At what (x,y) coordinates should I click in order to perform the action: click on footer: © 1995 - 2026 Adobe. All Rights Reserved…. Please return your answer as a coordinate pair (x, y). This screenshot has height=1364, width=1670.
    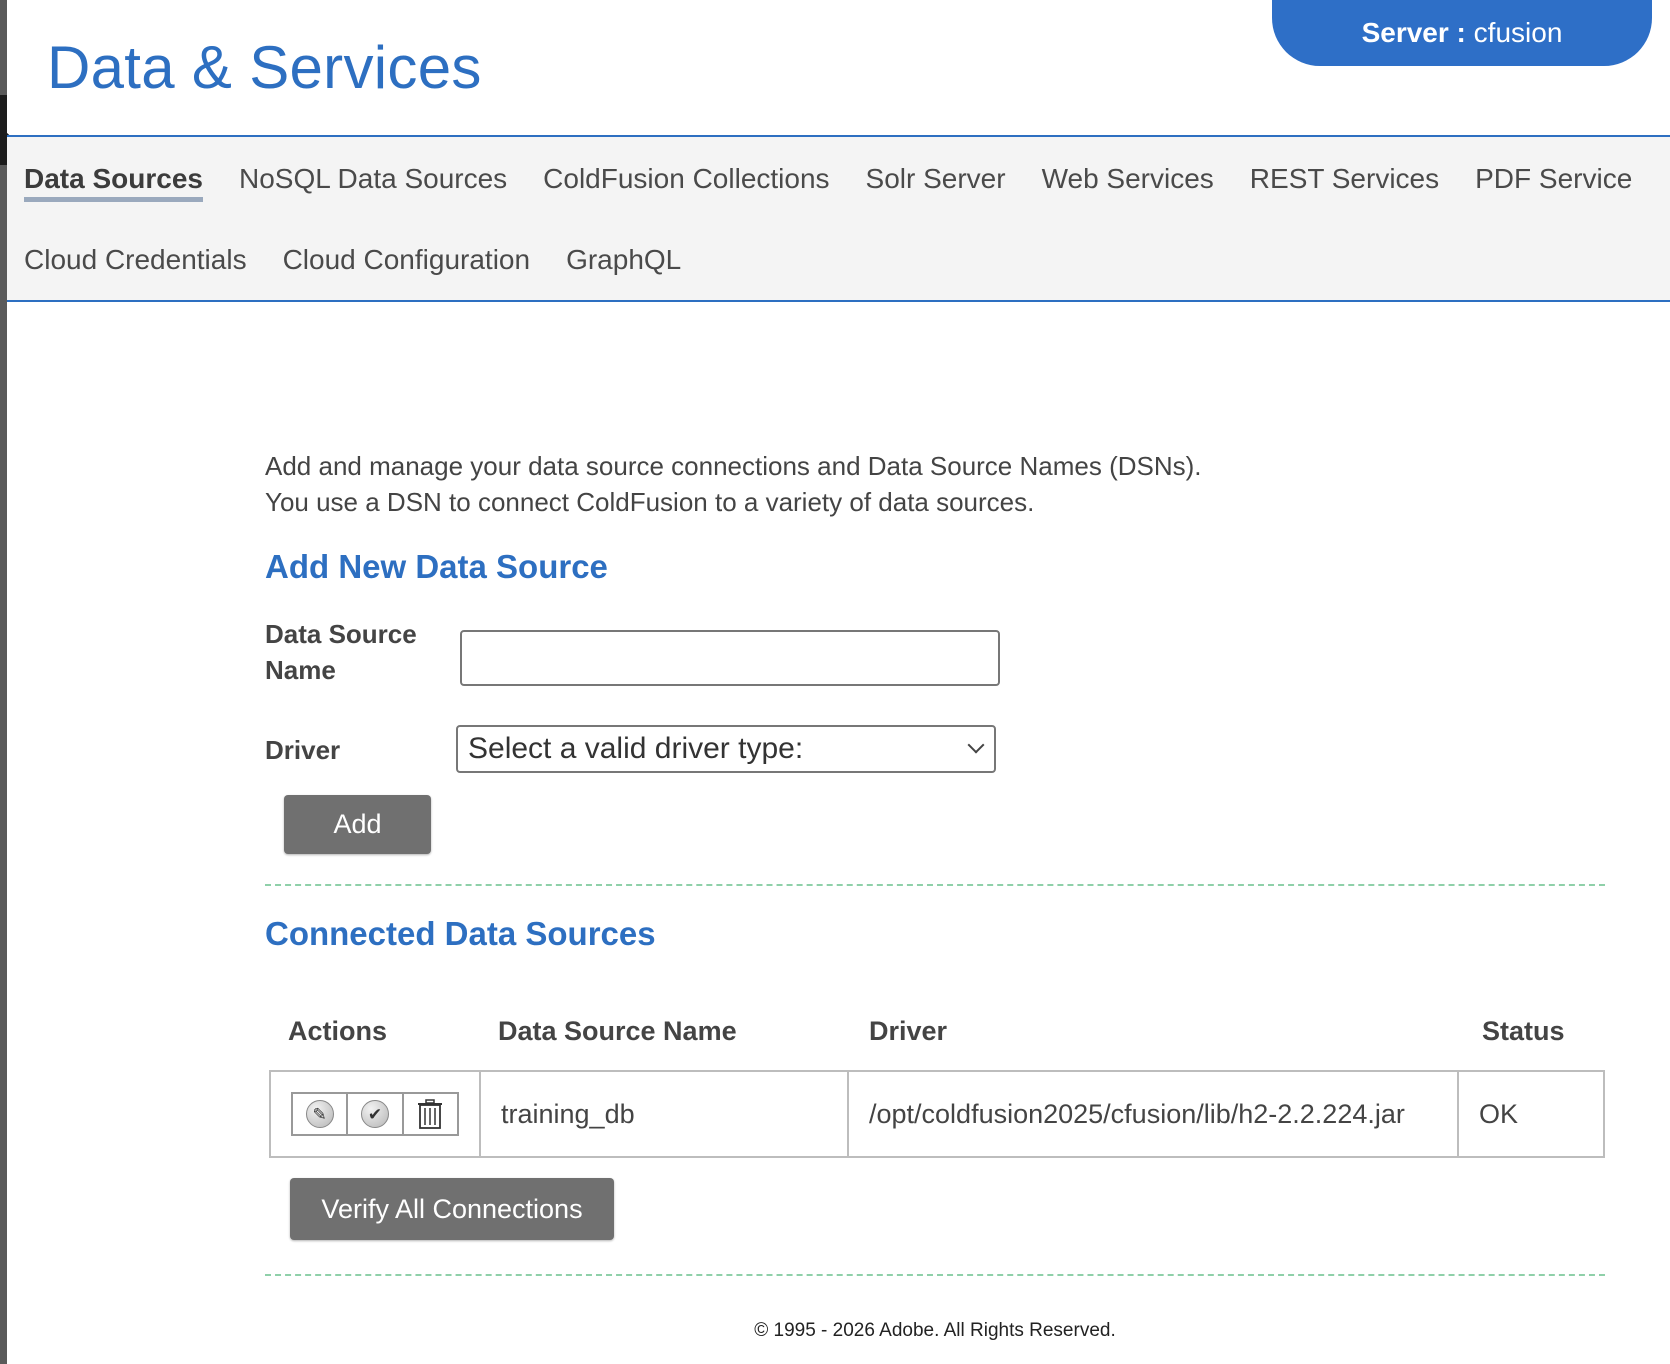
    Looking at the image, I should click on (835, 1331).